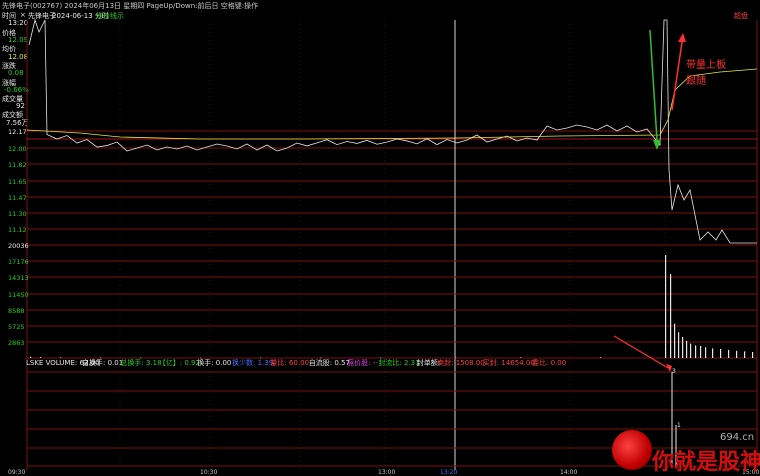 The image size is (760, 476). Describe the element at coordinates (17, 132) in the screenshot. I see `price-tick-label: 12.17` at that location.